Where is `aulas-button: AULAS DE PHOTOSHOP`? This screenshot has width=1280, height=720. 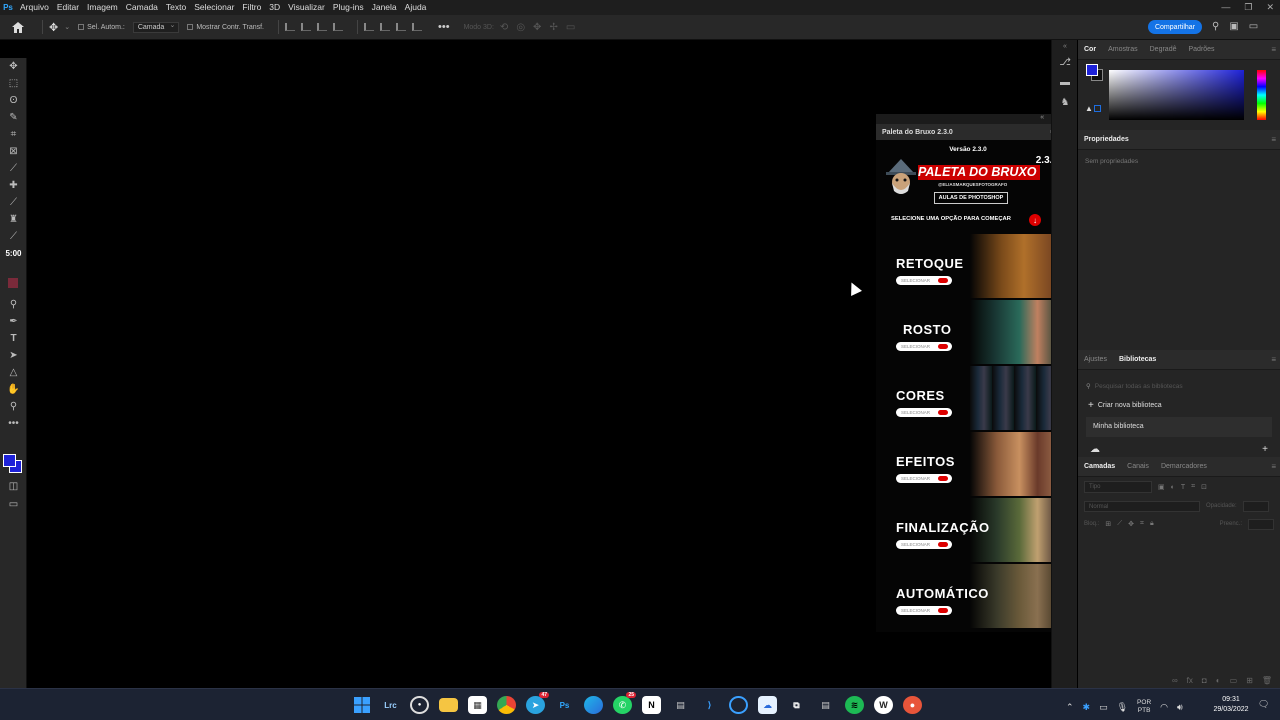
aulas-button: AULAS DE PHOTOSHOP is located at coordinates (971, 198).